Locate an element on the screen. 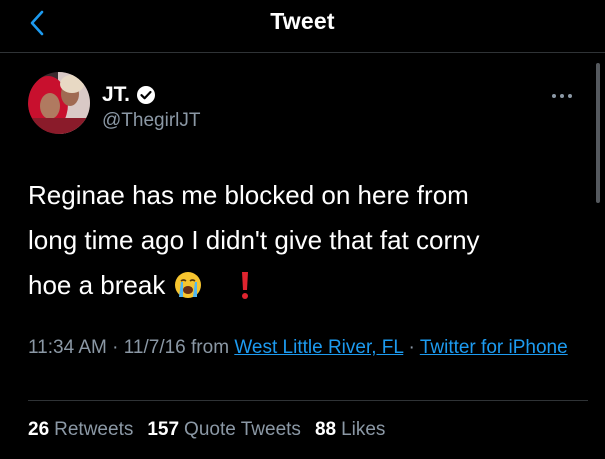 This screenshot has height=459, width=605. scrollbar is located at coordinates (598, 133).